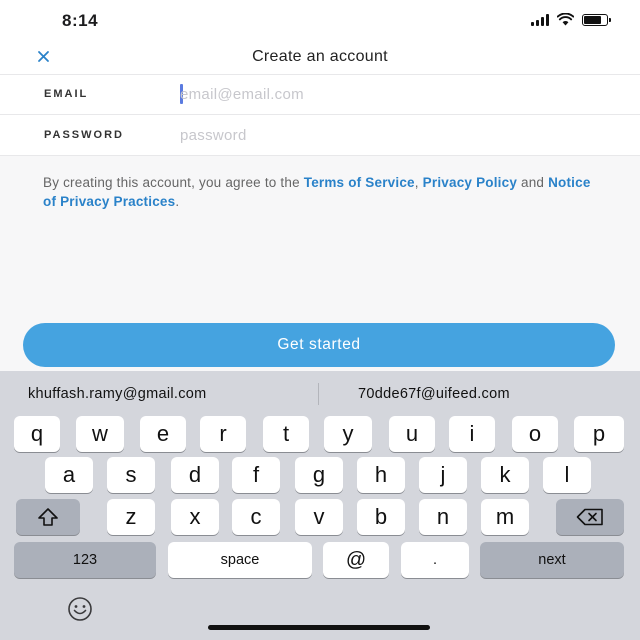  I want to click on key-o: o, so click(535, 434).